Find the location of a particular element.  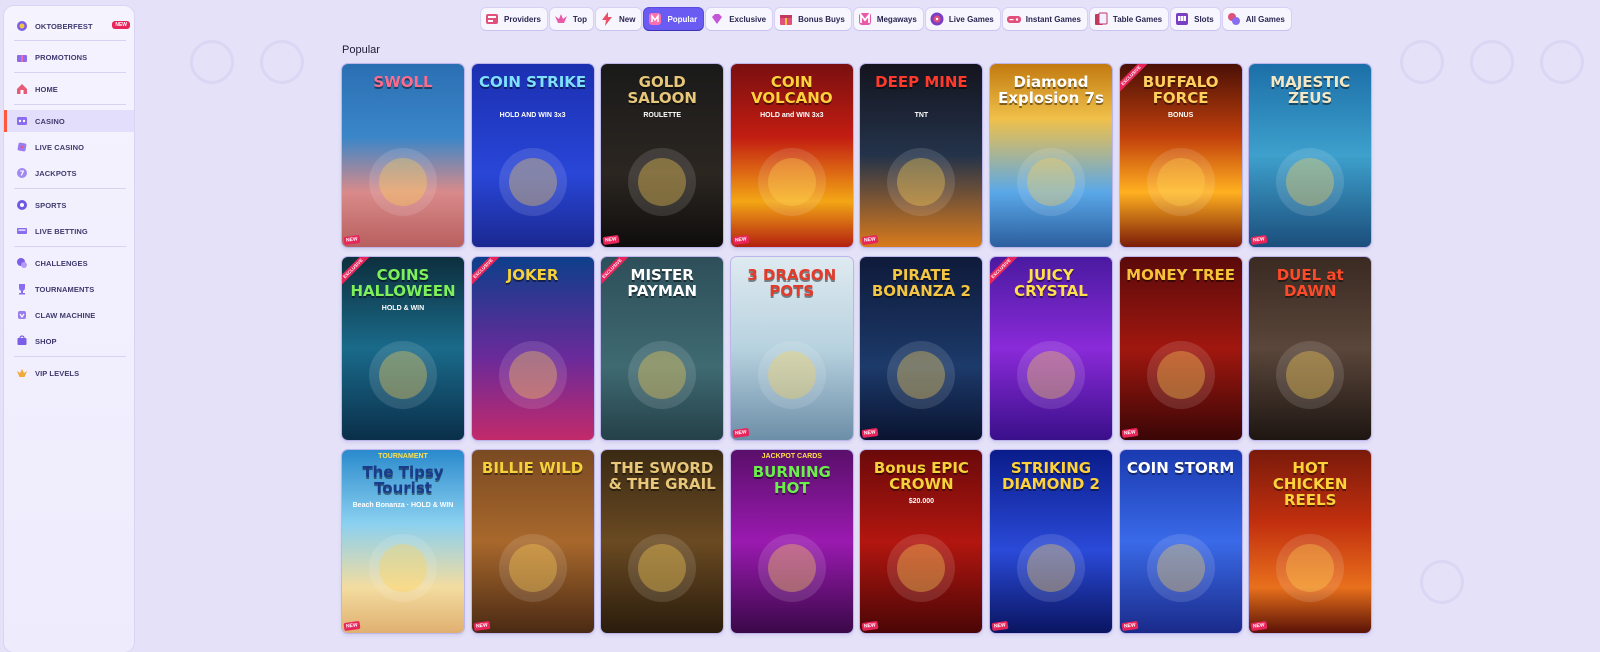

game-tile: COINS HALLOWEEN HOLD & WIN EXCLUSIVE is located at coordinates (403, 348).